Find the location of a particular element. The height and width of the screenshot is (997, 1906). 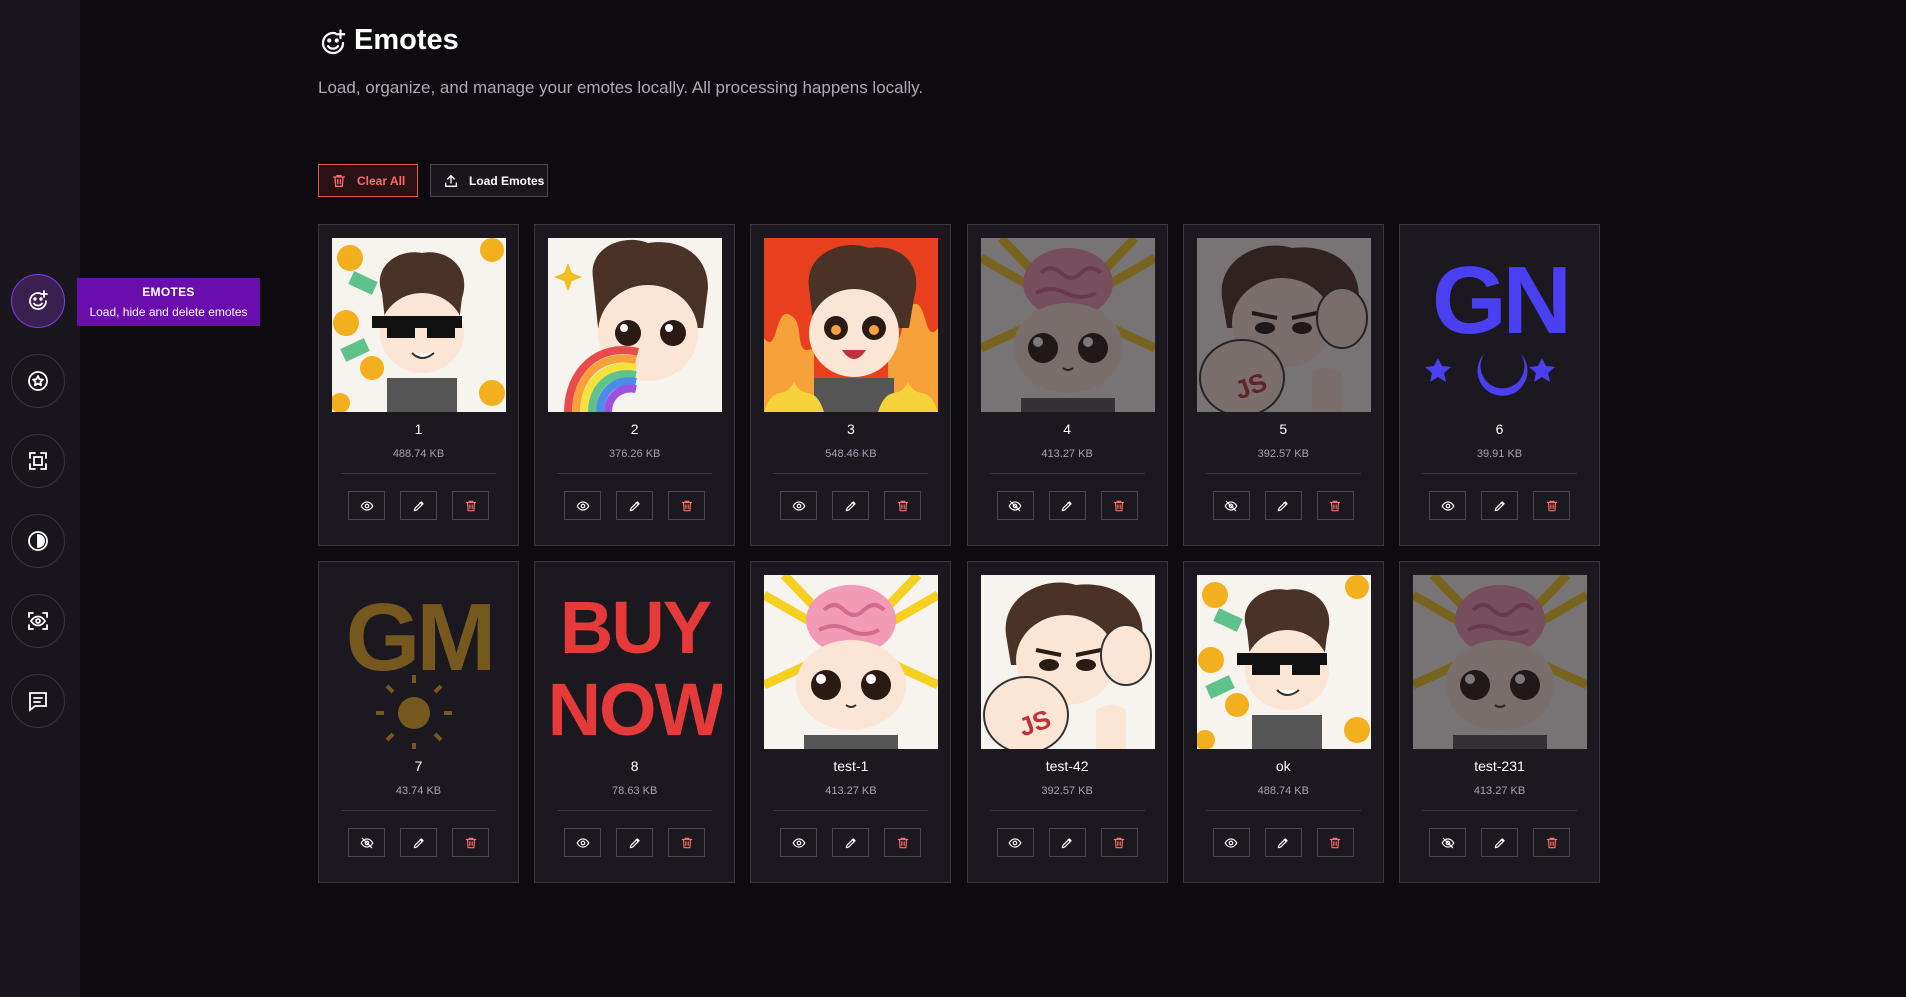

nav-messages-button is located at coordinates (38, 701).